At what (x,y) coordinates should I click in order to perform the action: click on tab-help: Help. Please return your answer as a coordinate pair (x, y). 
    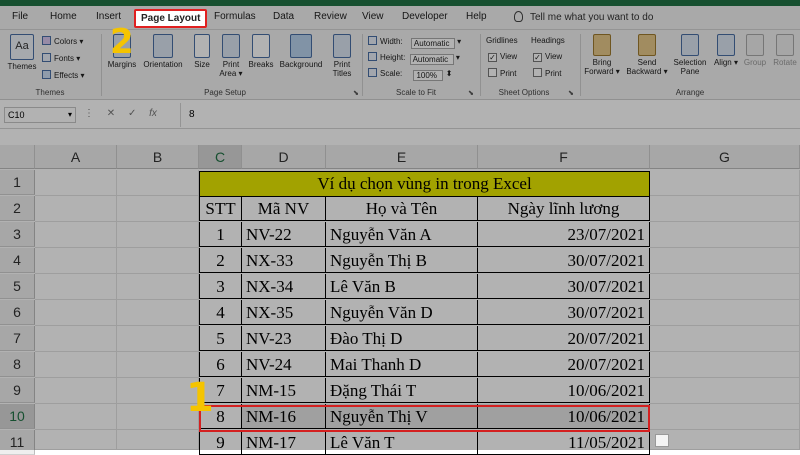
    Looking at the image, I should click on (476, 16).